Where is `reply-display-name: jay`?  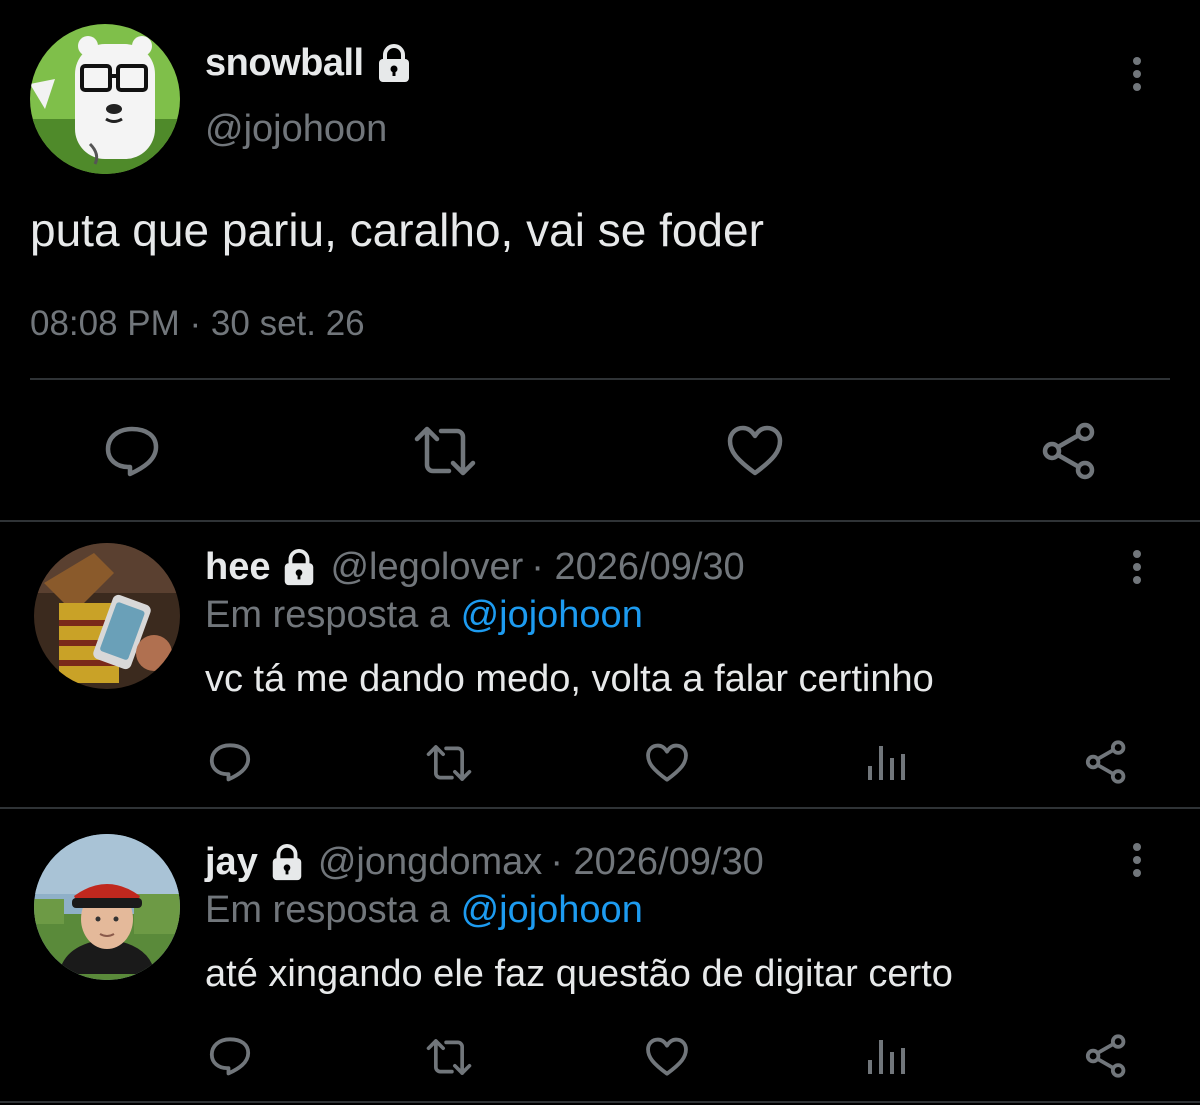
reply-display-name: jay is located at coordinates (231, 862).